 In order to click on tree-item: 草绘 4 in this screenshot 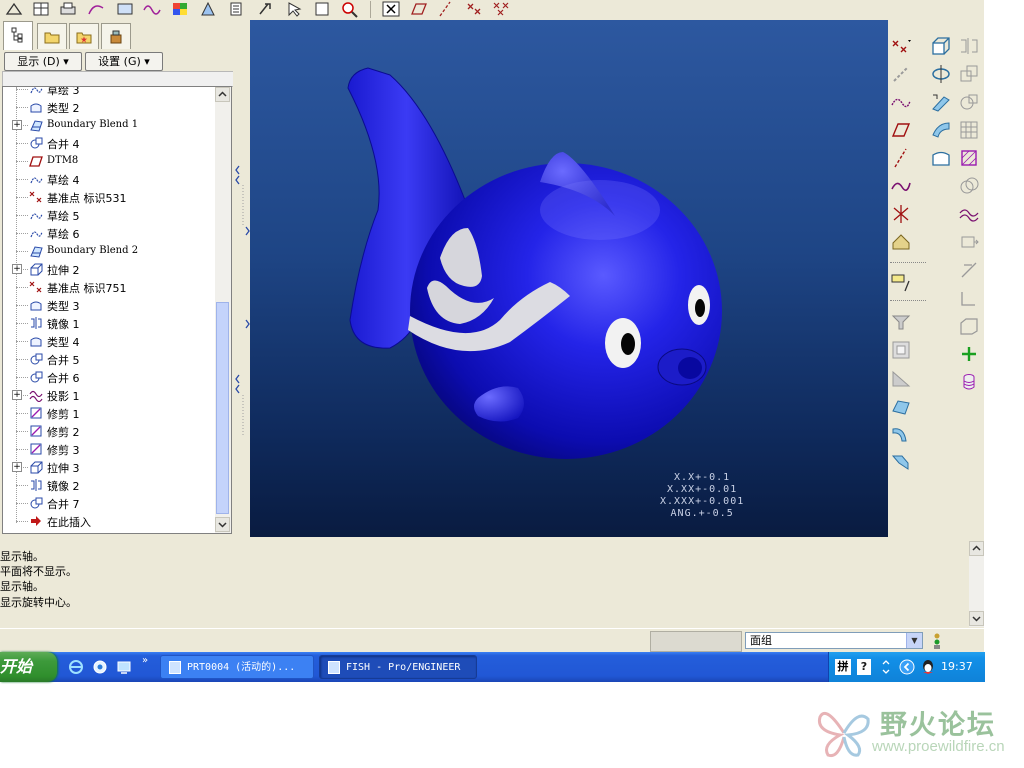, I will do `click(109, 179)`.